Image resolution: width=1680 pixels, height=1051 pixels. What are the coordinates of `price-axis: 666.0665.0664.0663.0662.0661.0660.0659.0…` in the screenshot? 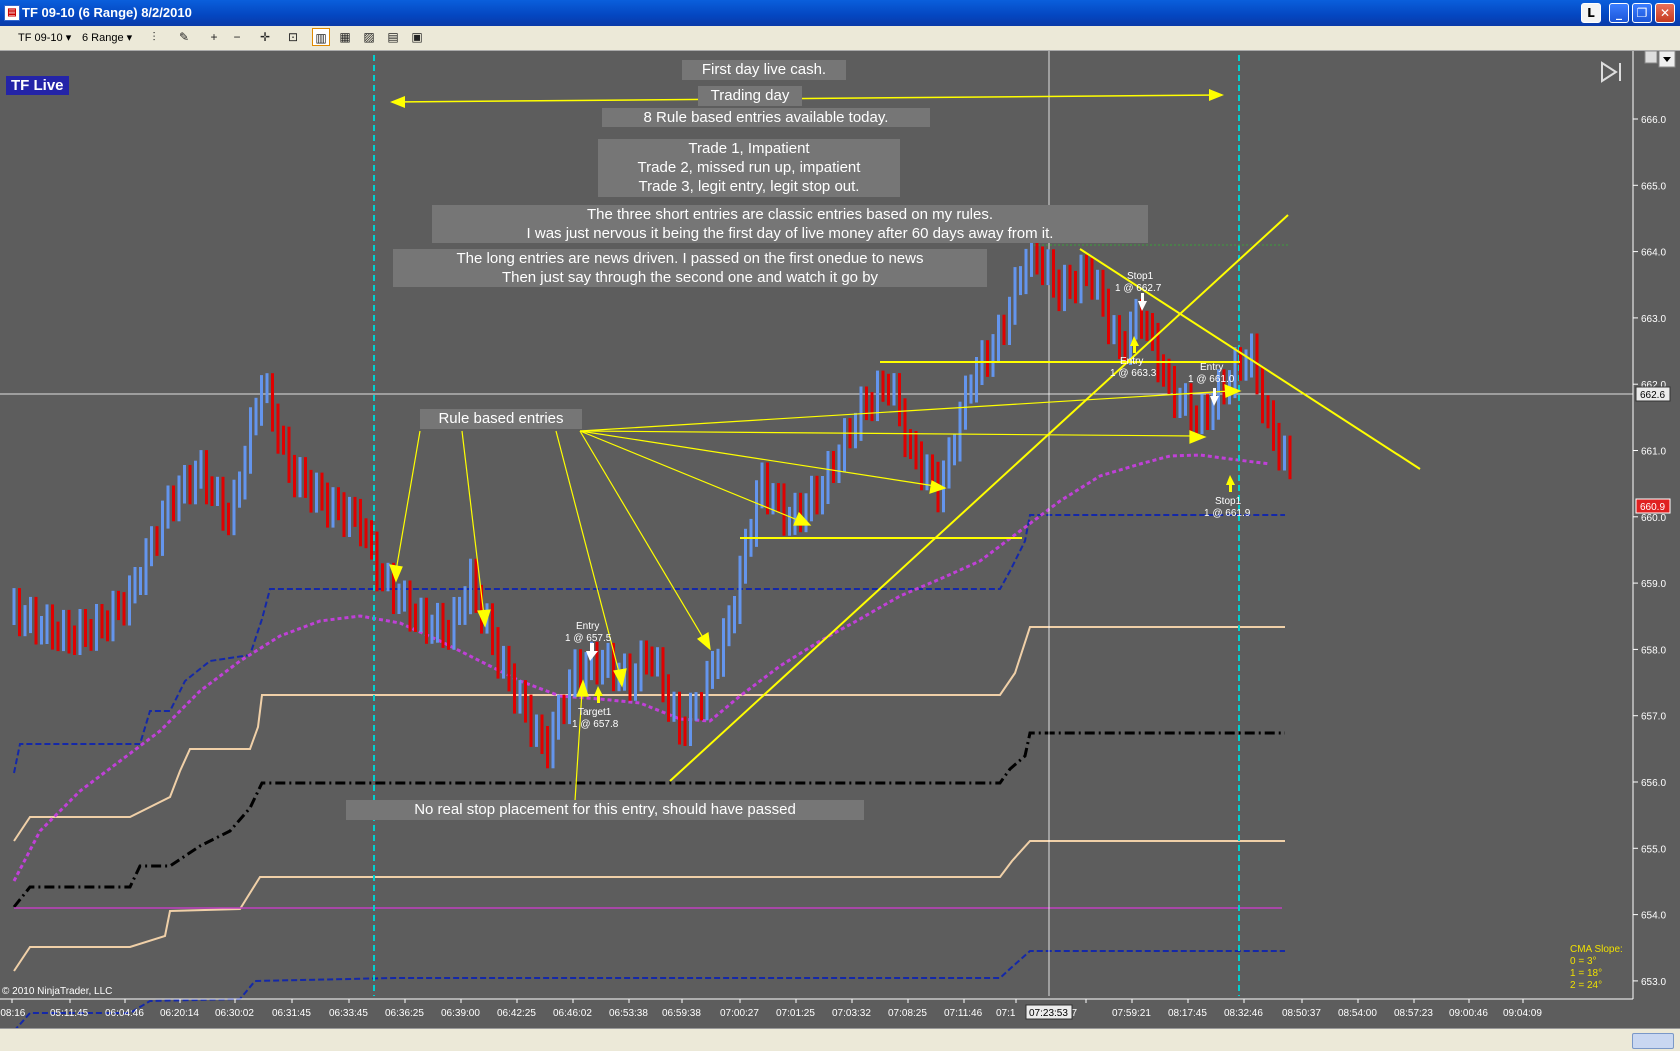 It's located at (1649, 525).